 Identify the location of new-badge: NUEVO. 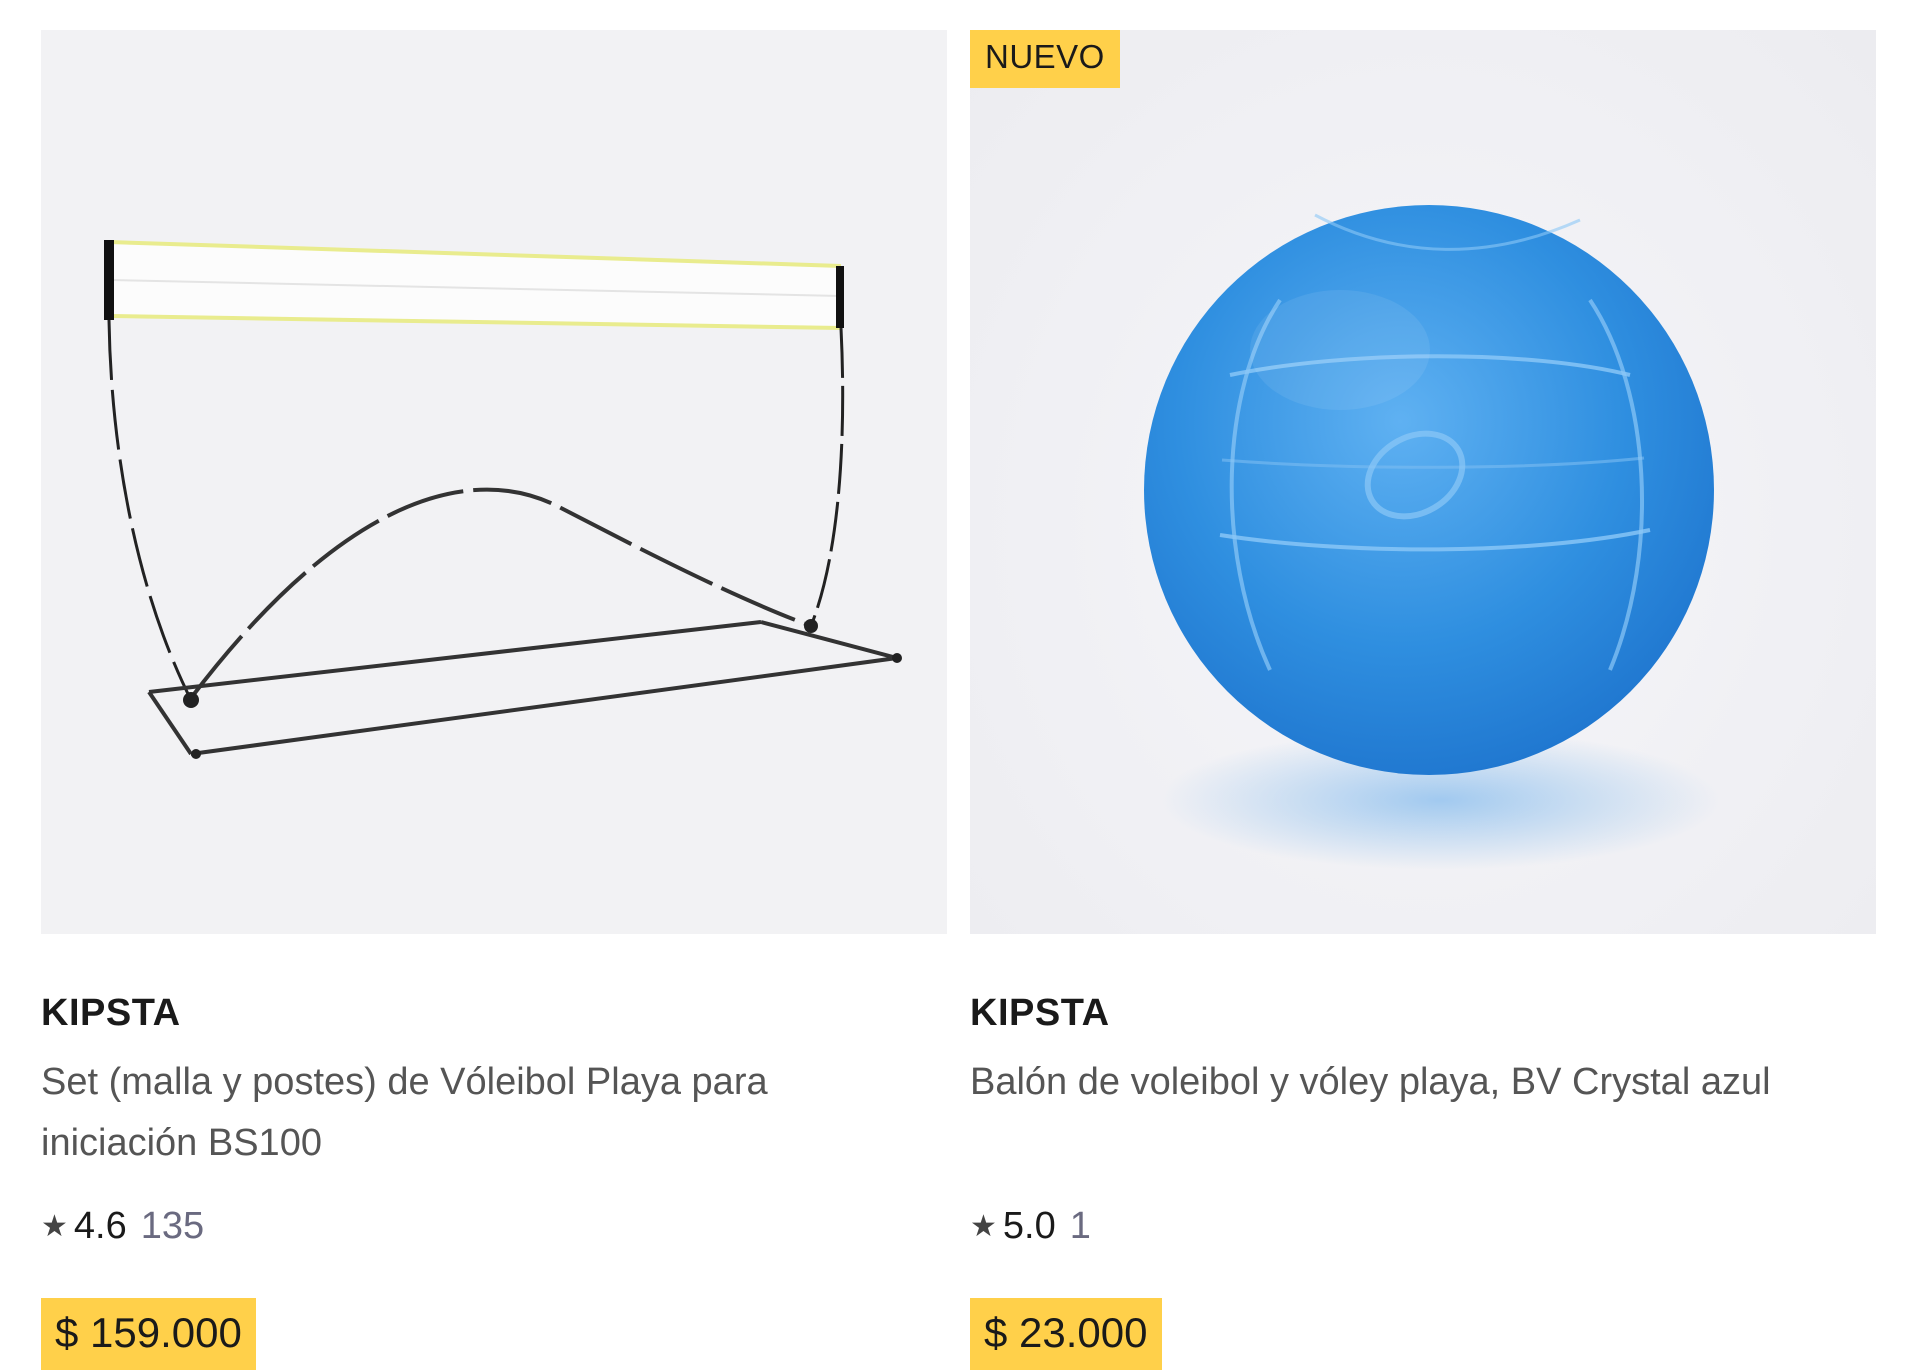
(1045, 59).